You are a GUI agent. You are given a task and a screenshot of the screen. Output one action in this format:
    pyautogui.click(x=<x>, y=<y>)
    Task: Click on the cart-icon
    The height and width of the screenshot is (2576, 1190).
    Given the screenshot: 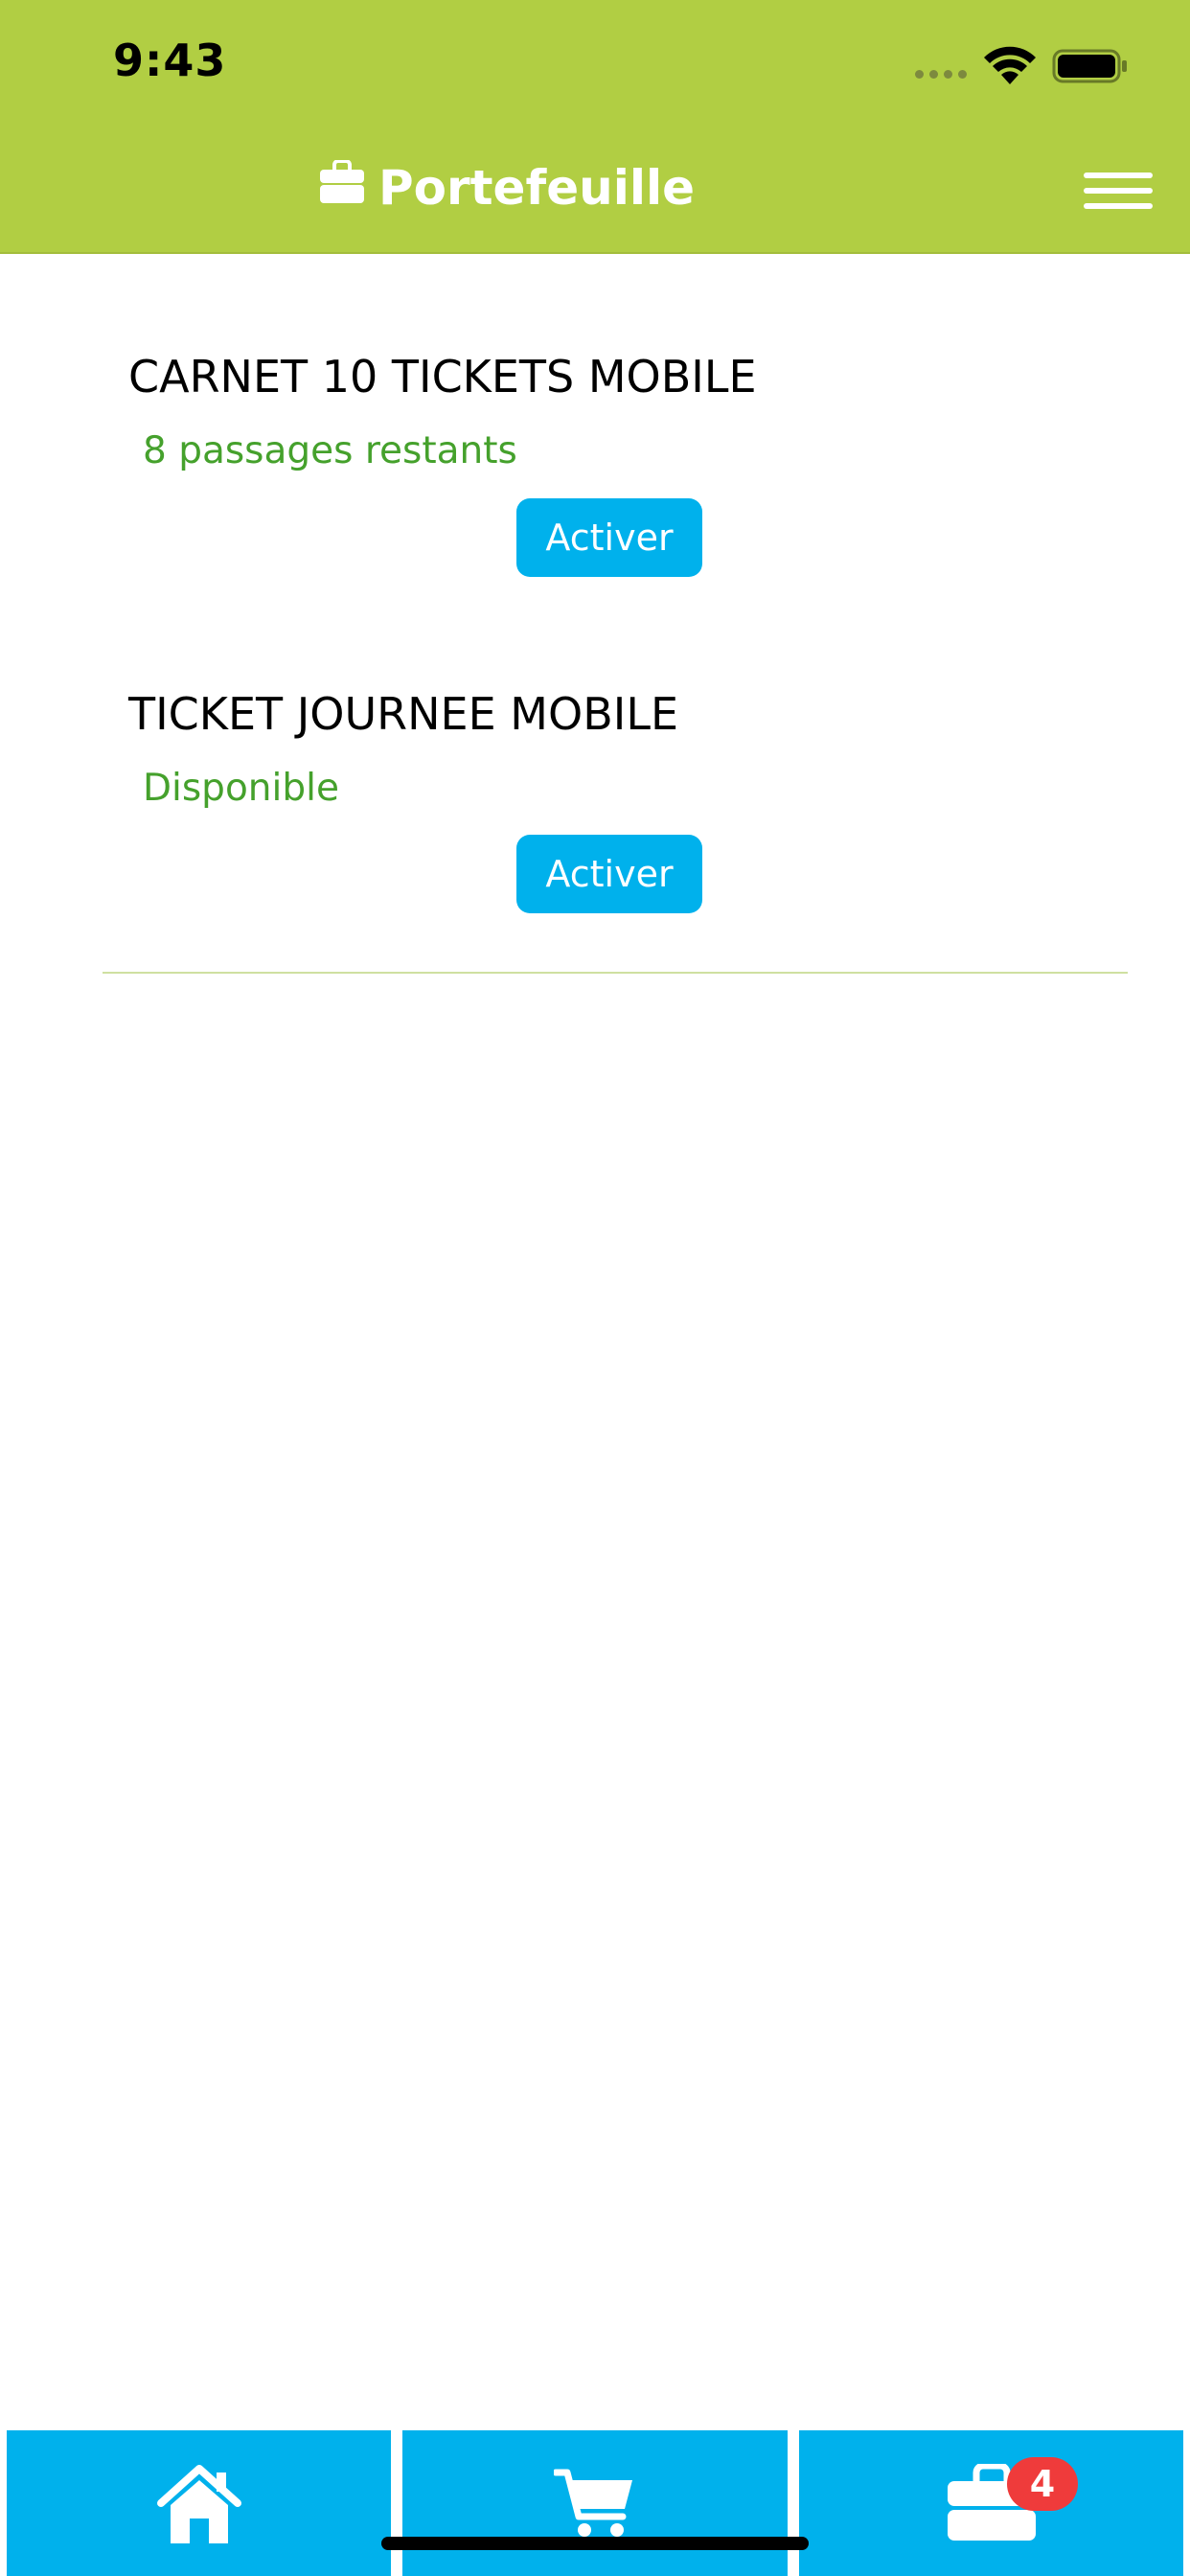 What is the action you would take?
    pyautogui.click(x=593, y=2503)
    